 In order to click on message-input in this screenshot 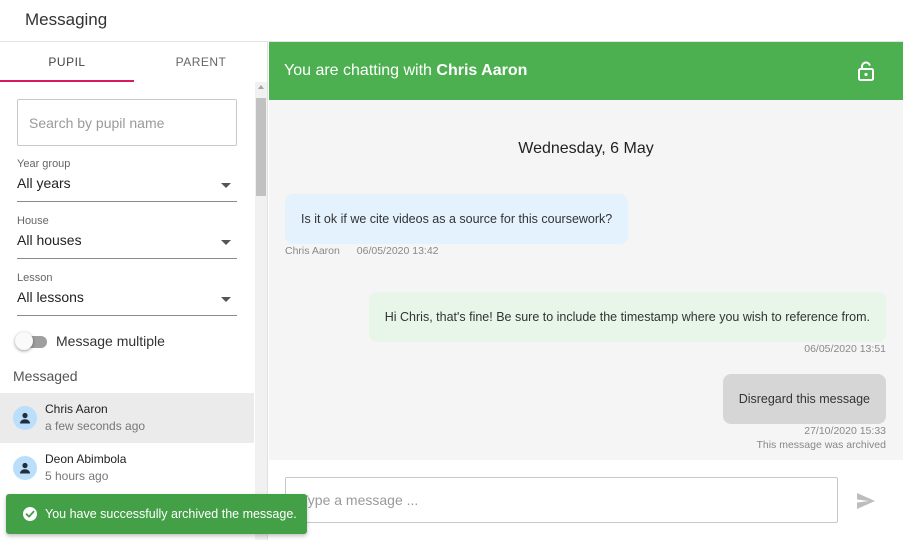, I will do `click(561, 500)`.